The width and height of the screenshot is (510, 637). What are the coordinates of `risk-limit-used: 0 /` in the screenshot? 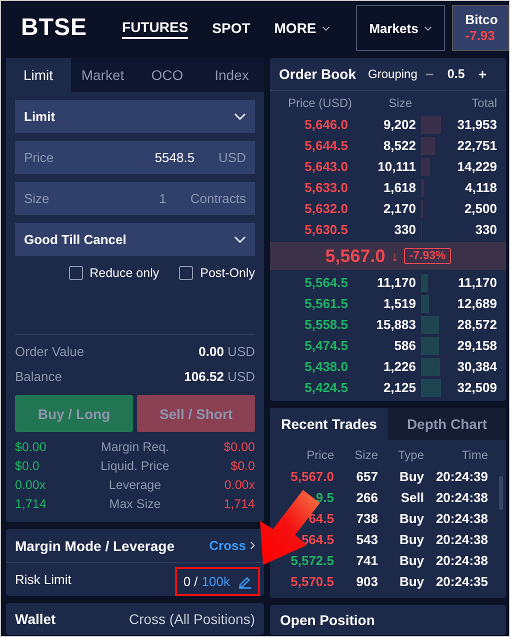 It's located at (190, 581).